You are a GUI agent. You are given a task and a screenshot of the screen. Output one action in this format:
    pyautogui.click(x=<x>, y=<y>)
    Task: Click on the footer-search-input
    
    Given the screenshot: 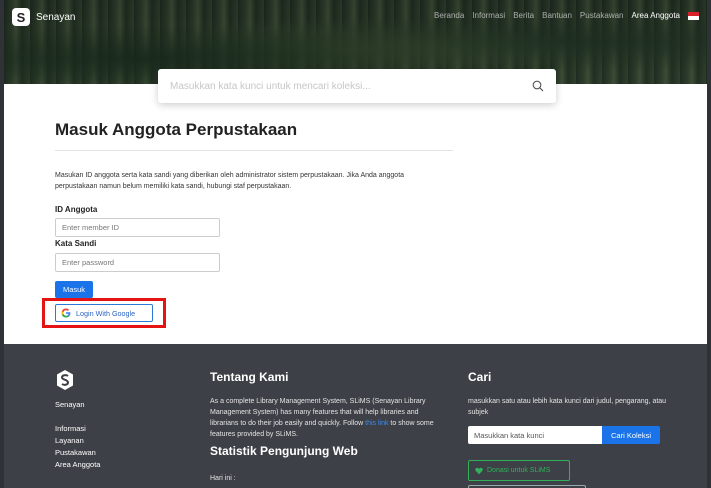 What is the action you would take?
    pyautogui.click(x=535, y=435)
    